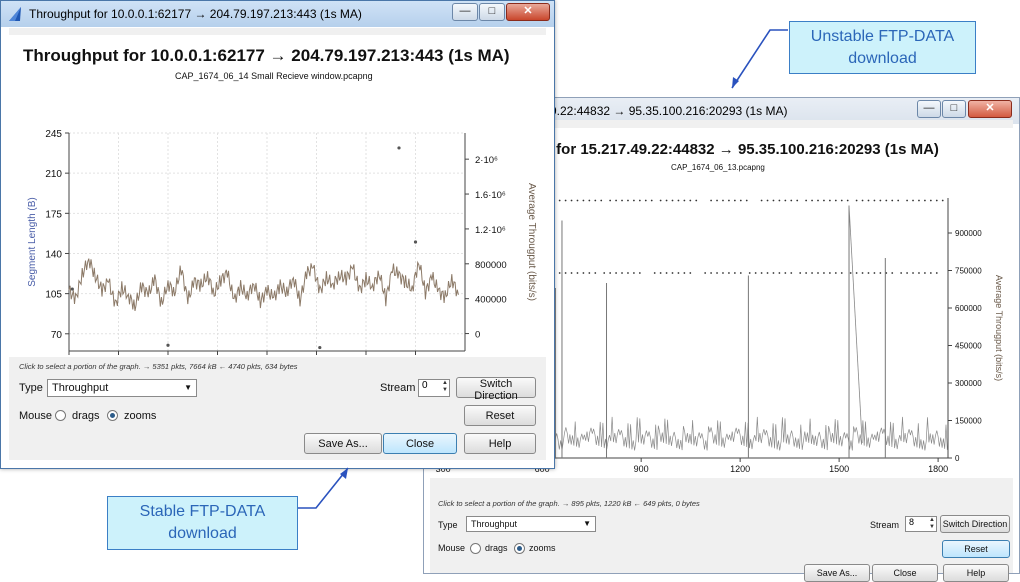 Image resolution: width=1020 pixels, height=582 pixels. Describe the element at coordinates (491, 265) in the screenshot. I see `y2-tick-label: 800000` at that location.